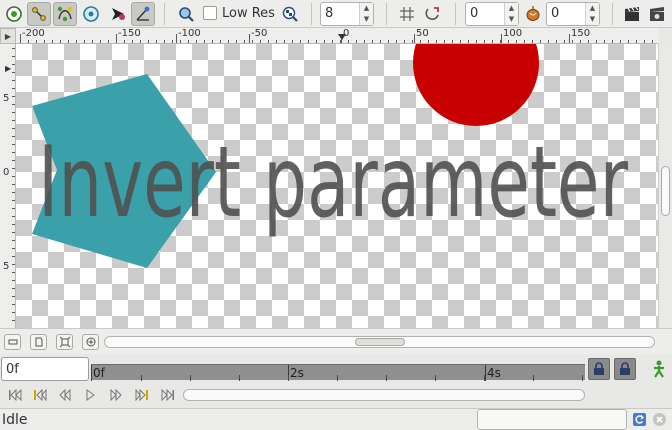  I want to click on zoom-checker-icon, so click(290, 14).